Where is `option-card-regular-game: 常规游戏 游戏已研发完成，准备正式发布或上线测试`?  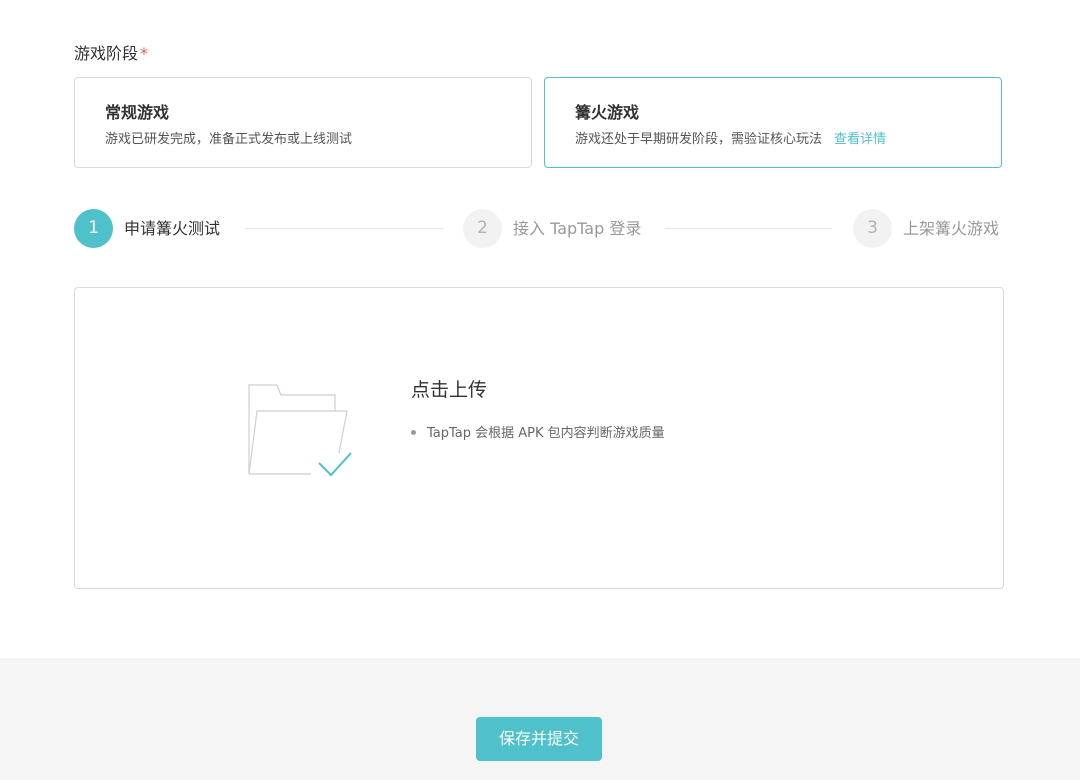 option-card-regular-game: 常规游戏 游戏已研发完成，准备正式发布或上线测试 is located at coordinates (303, 122).